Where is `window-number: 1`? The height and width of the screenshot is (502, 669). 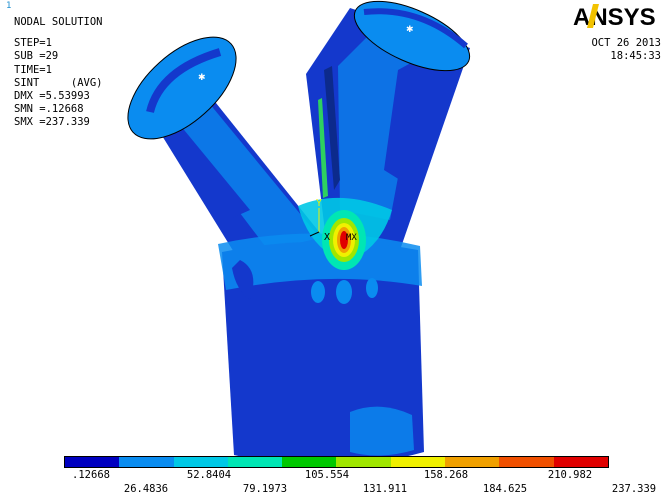
window-number: 1 is located at coordinates (9, 6).